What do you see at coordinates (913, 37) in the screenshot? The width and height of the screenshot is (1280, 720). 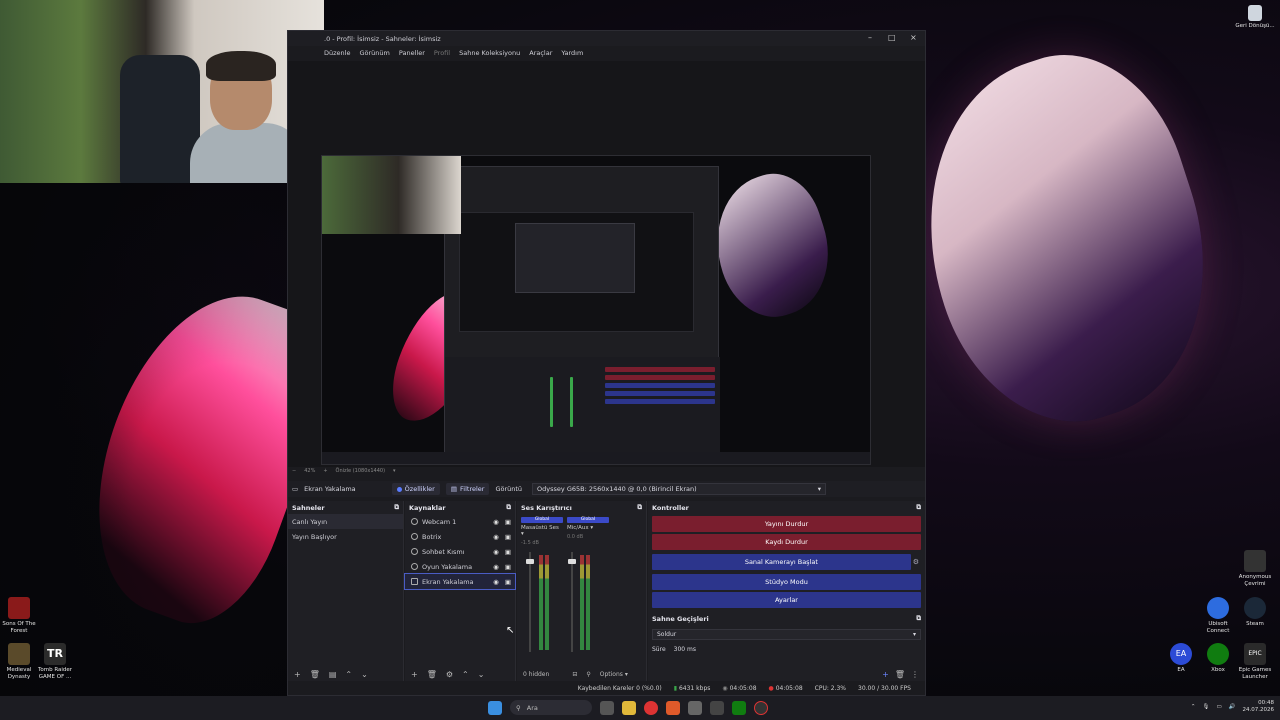 I see `close-icon: ×` at bounding box center [913, 37].